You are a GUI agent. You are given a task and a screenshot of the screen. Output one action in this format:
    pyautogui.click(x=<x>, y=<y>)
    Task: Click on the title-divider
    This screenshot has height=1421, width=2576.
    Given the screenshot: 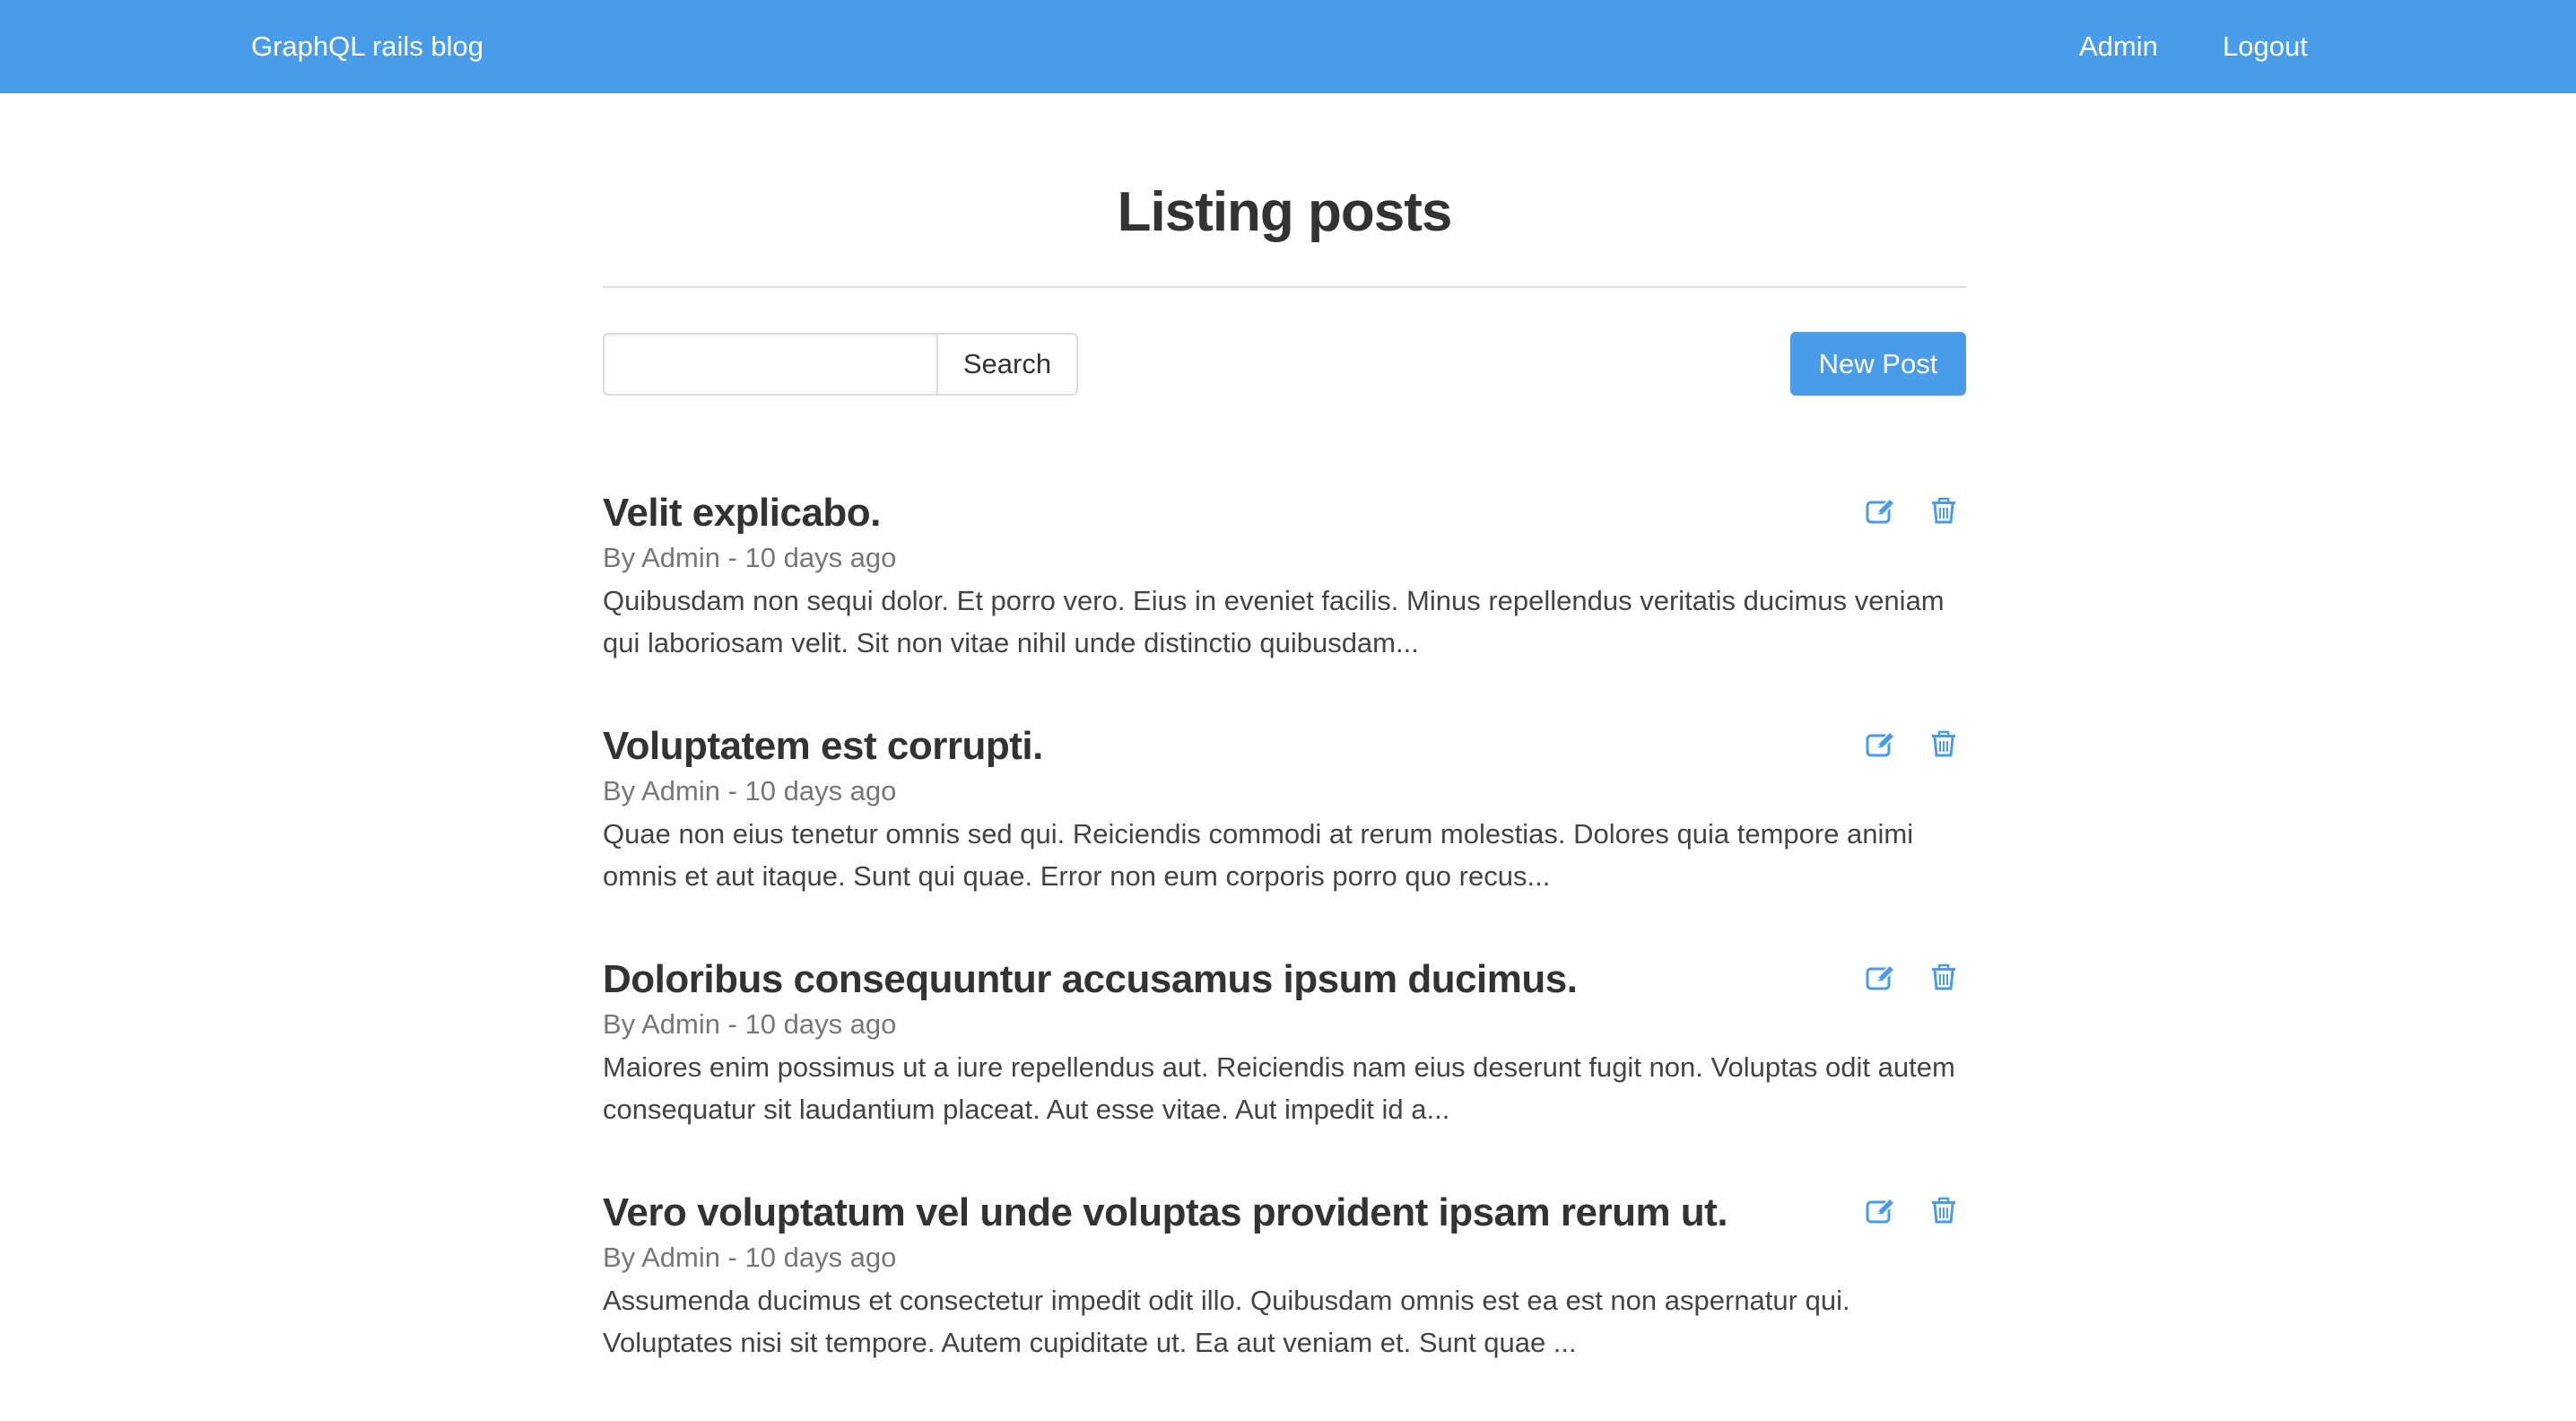 What is the action you would take?
    pyautogui.click(x=1284, y=287)
    